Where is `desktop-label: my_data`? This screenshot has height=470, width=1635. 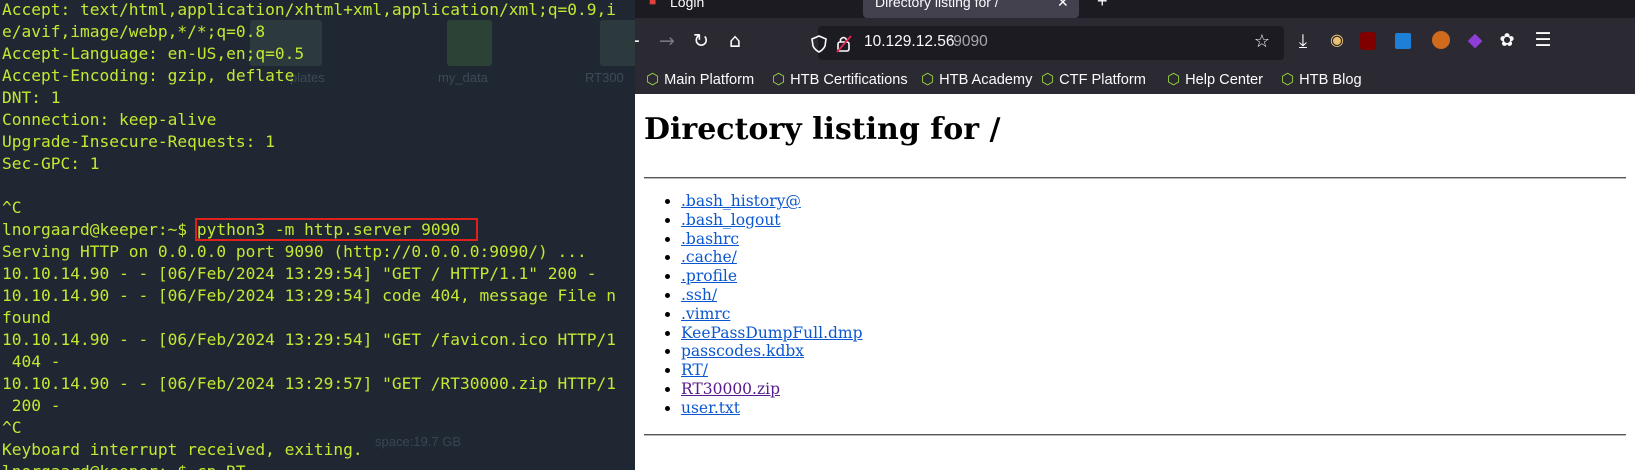 desktop-label: my_data is located at coordinates (463, 77).